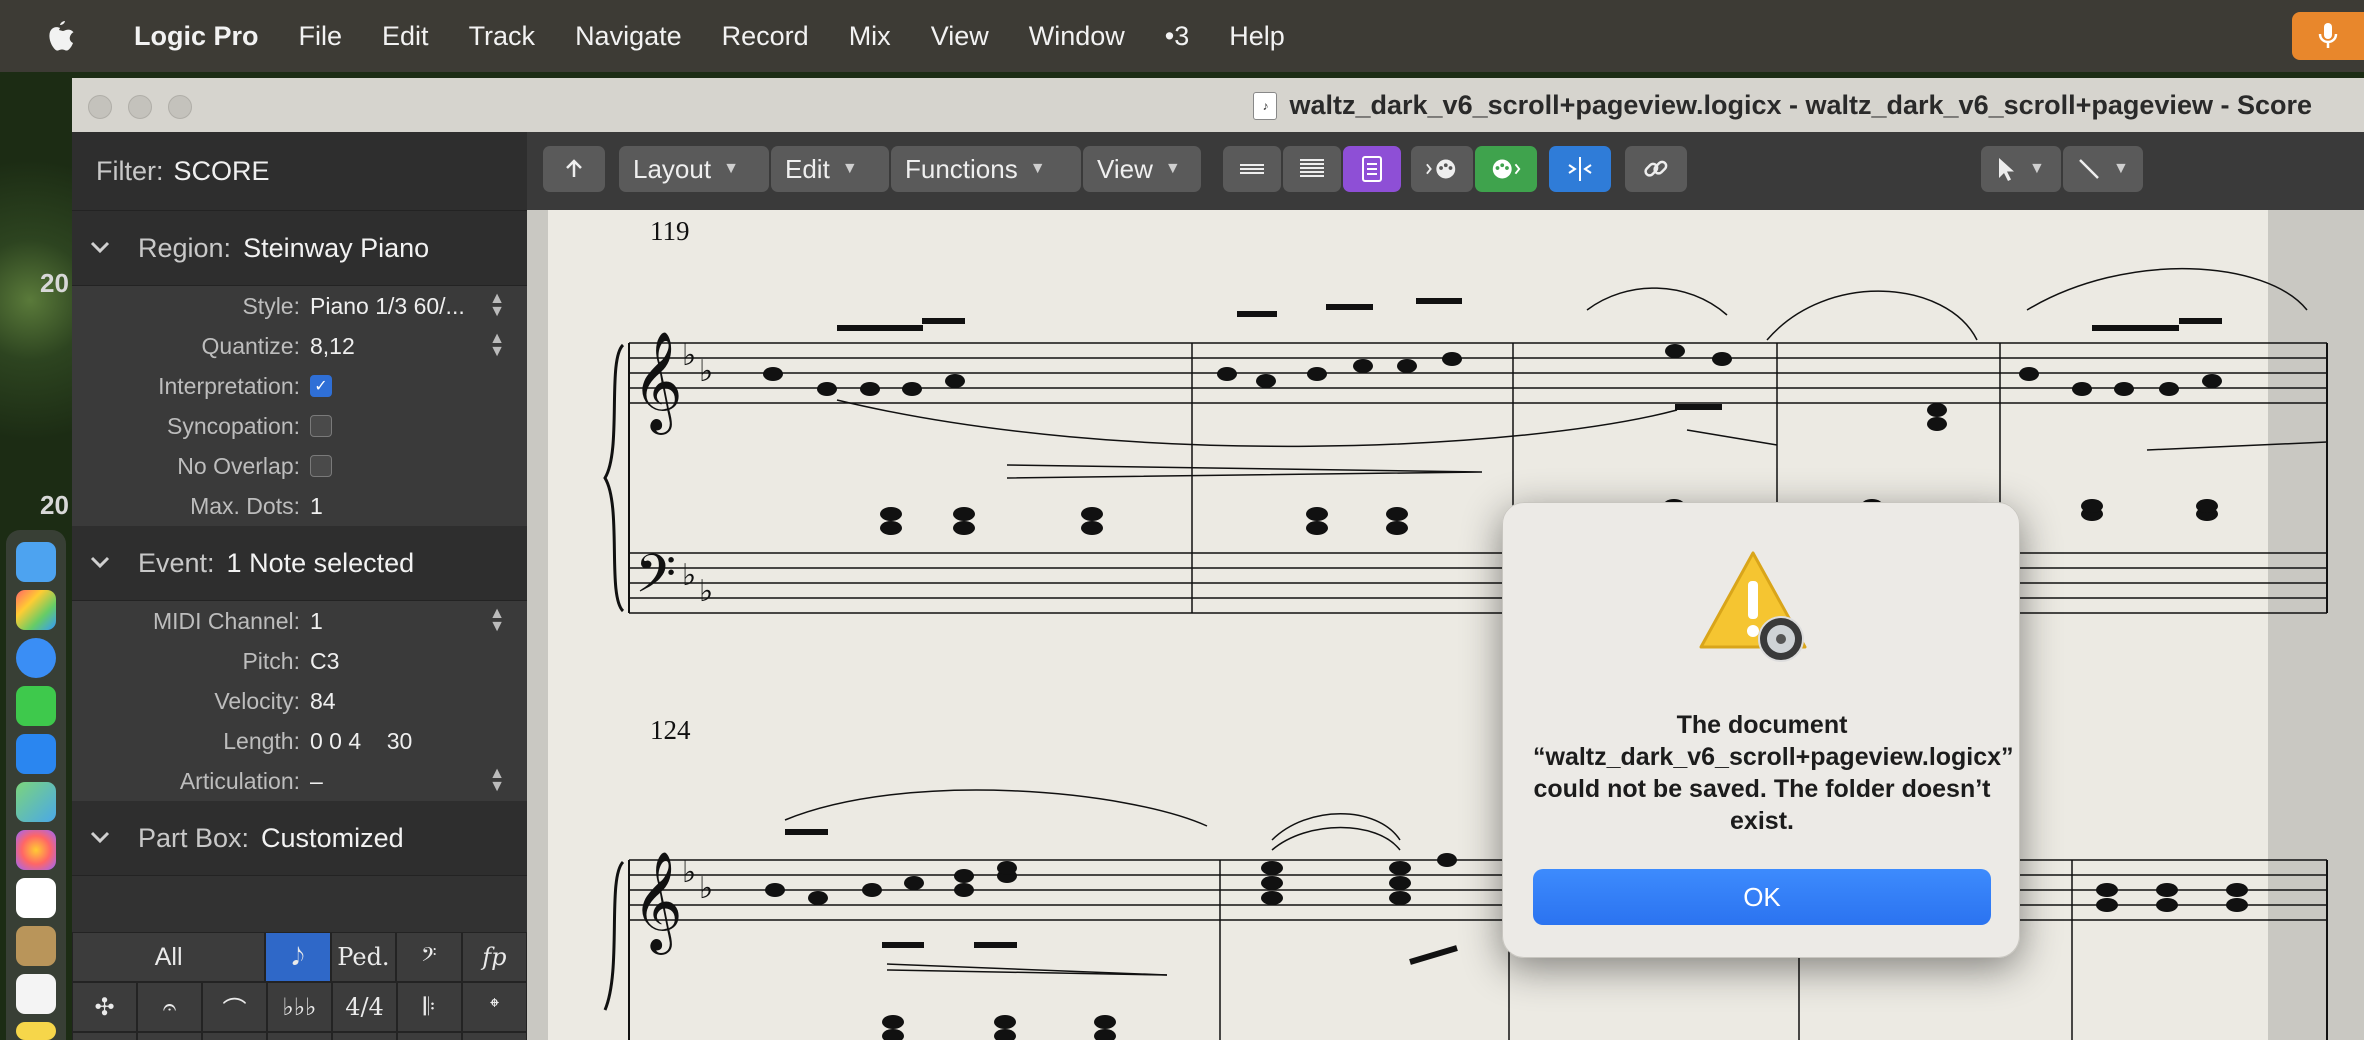  What do you see at coordinates (100, 107) in the screenshot?
I see `close-window-button` at bounding box center [100, 107].